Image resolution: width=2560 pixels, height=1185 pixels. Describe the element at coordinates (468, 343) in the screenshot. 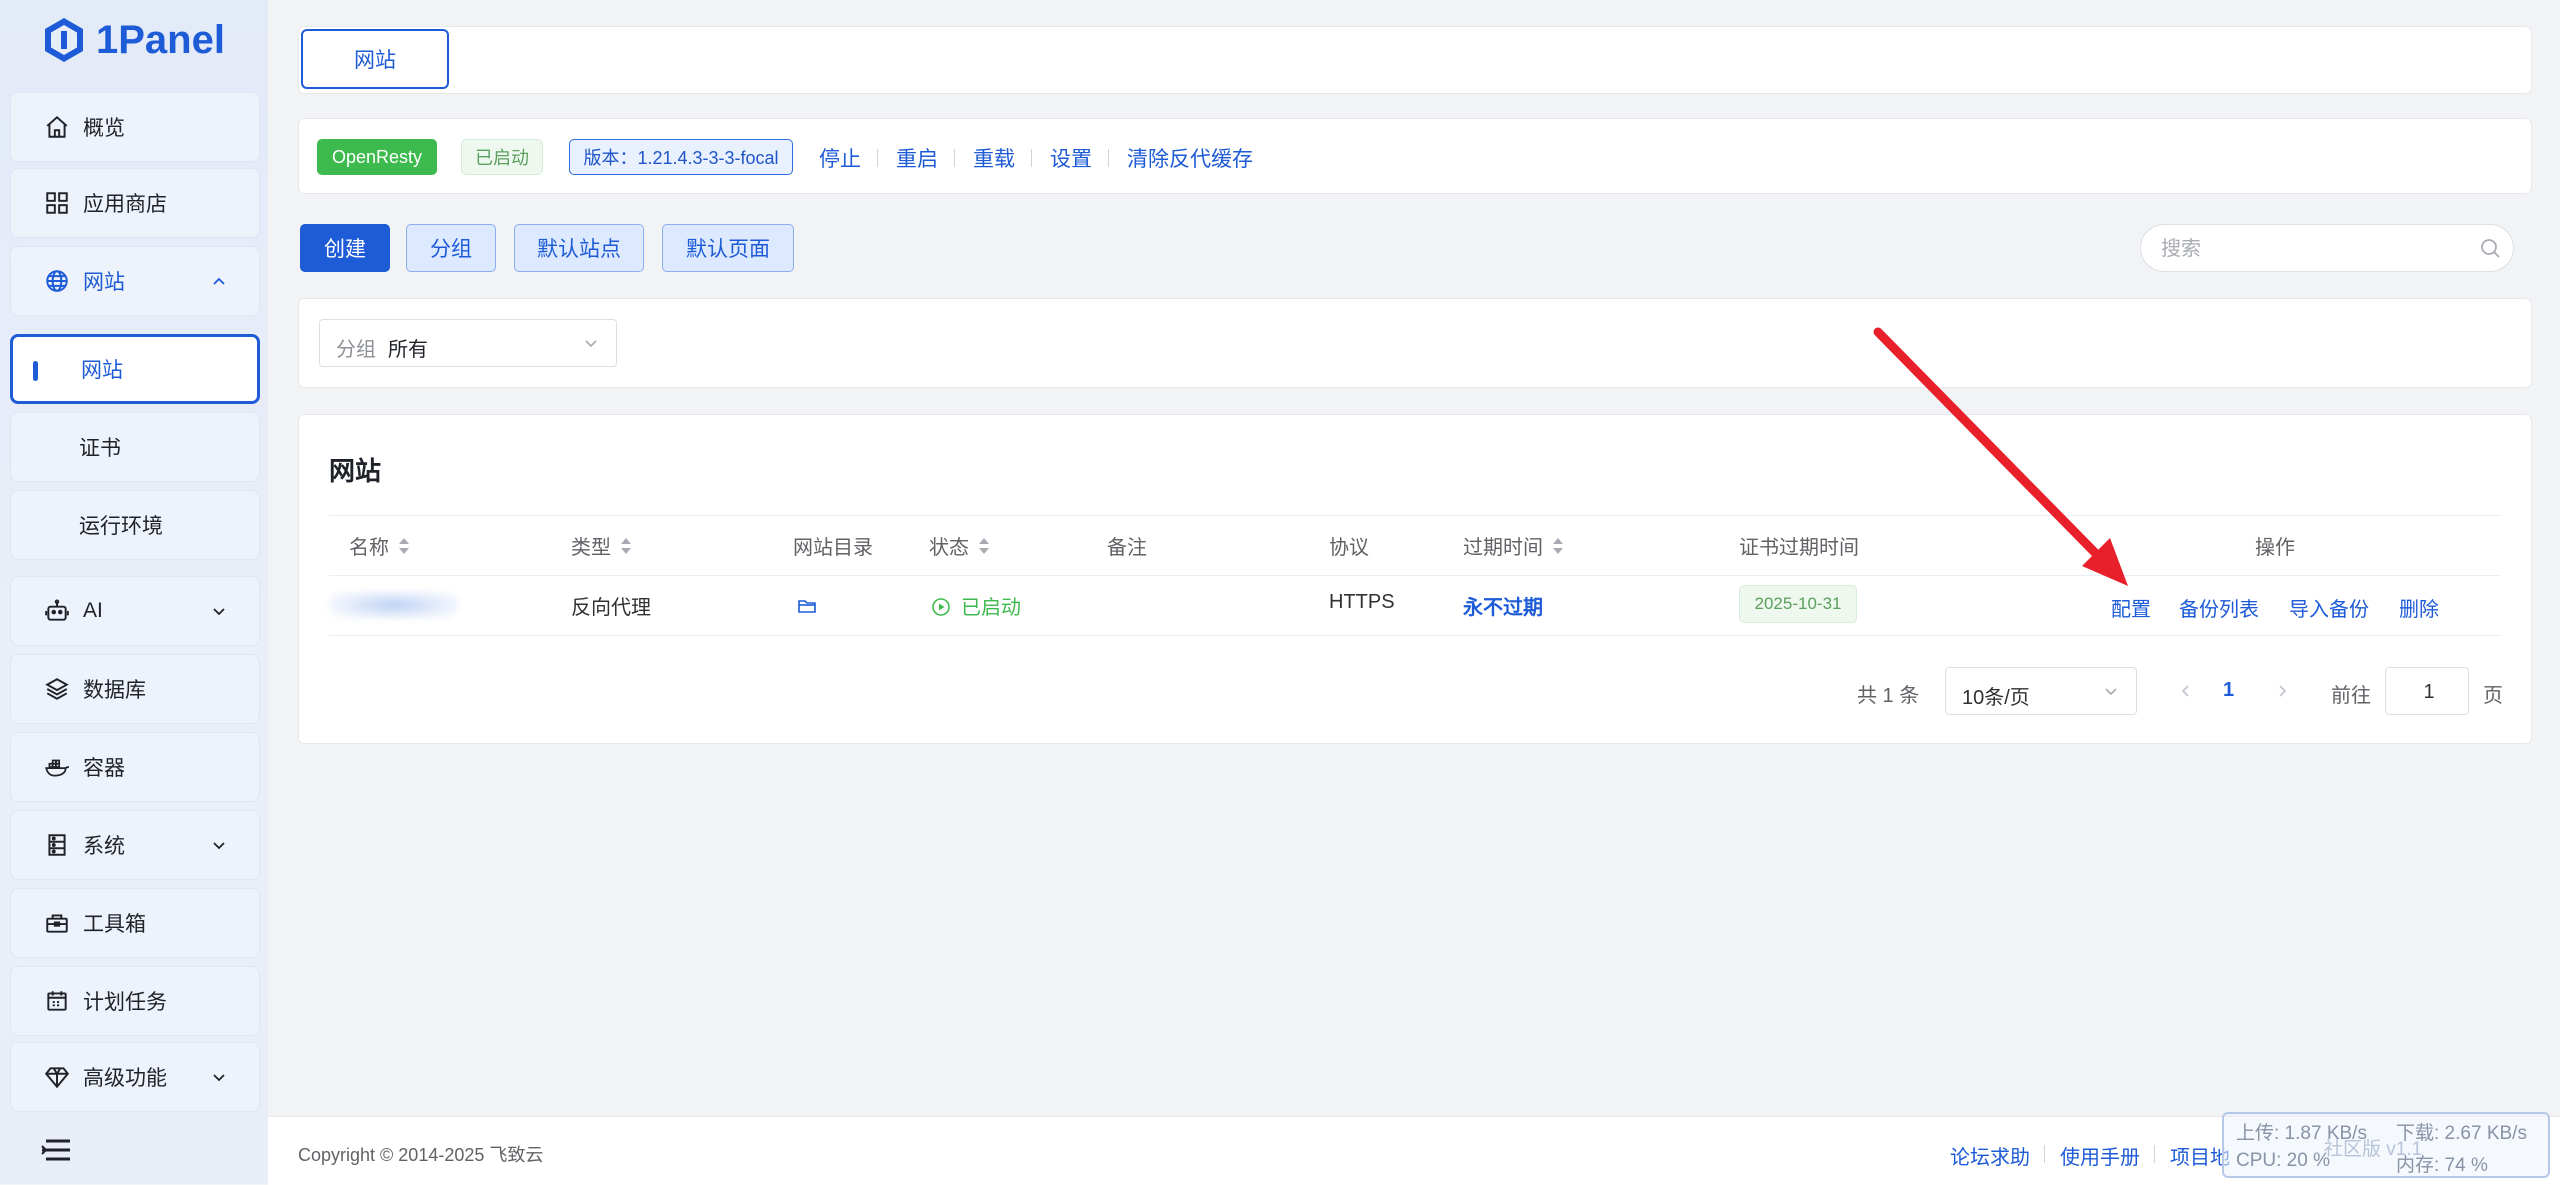

I see `group-filter-select: 分组 所有` at that location.